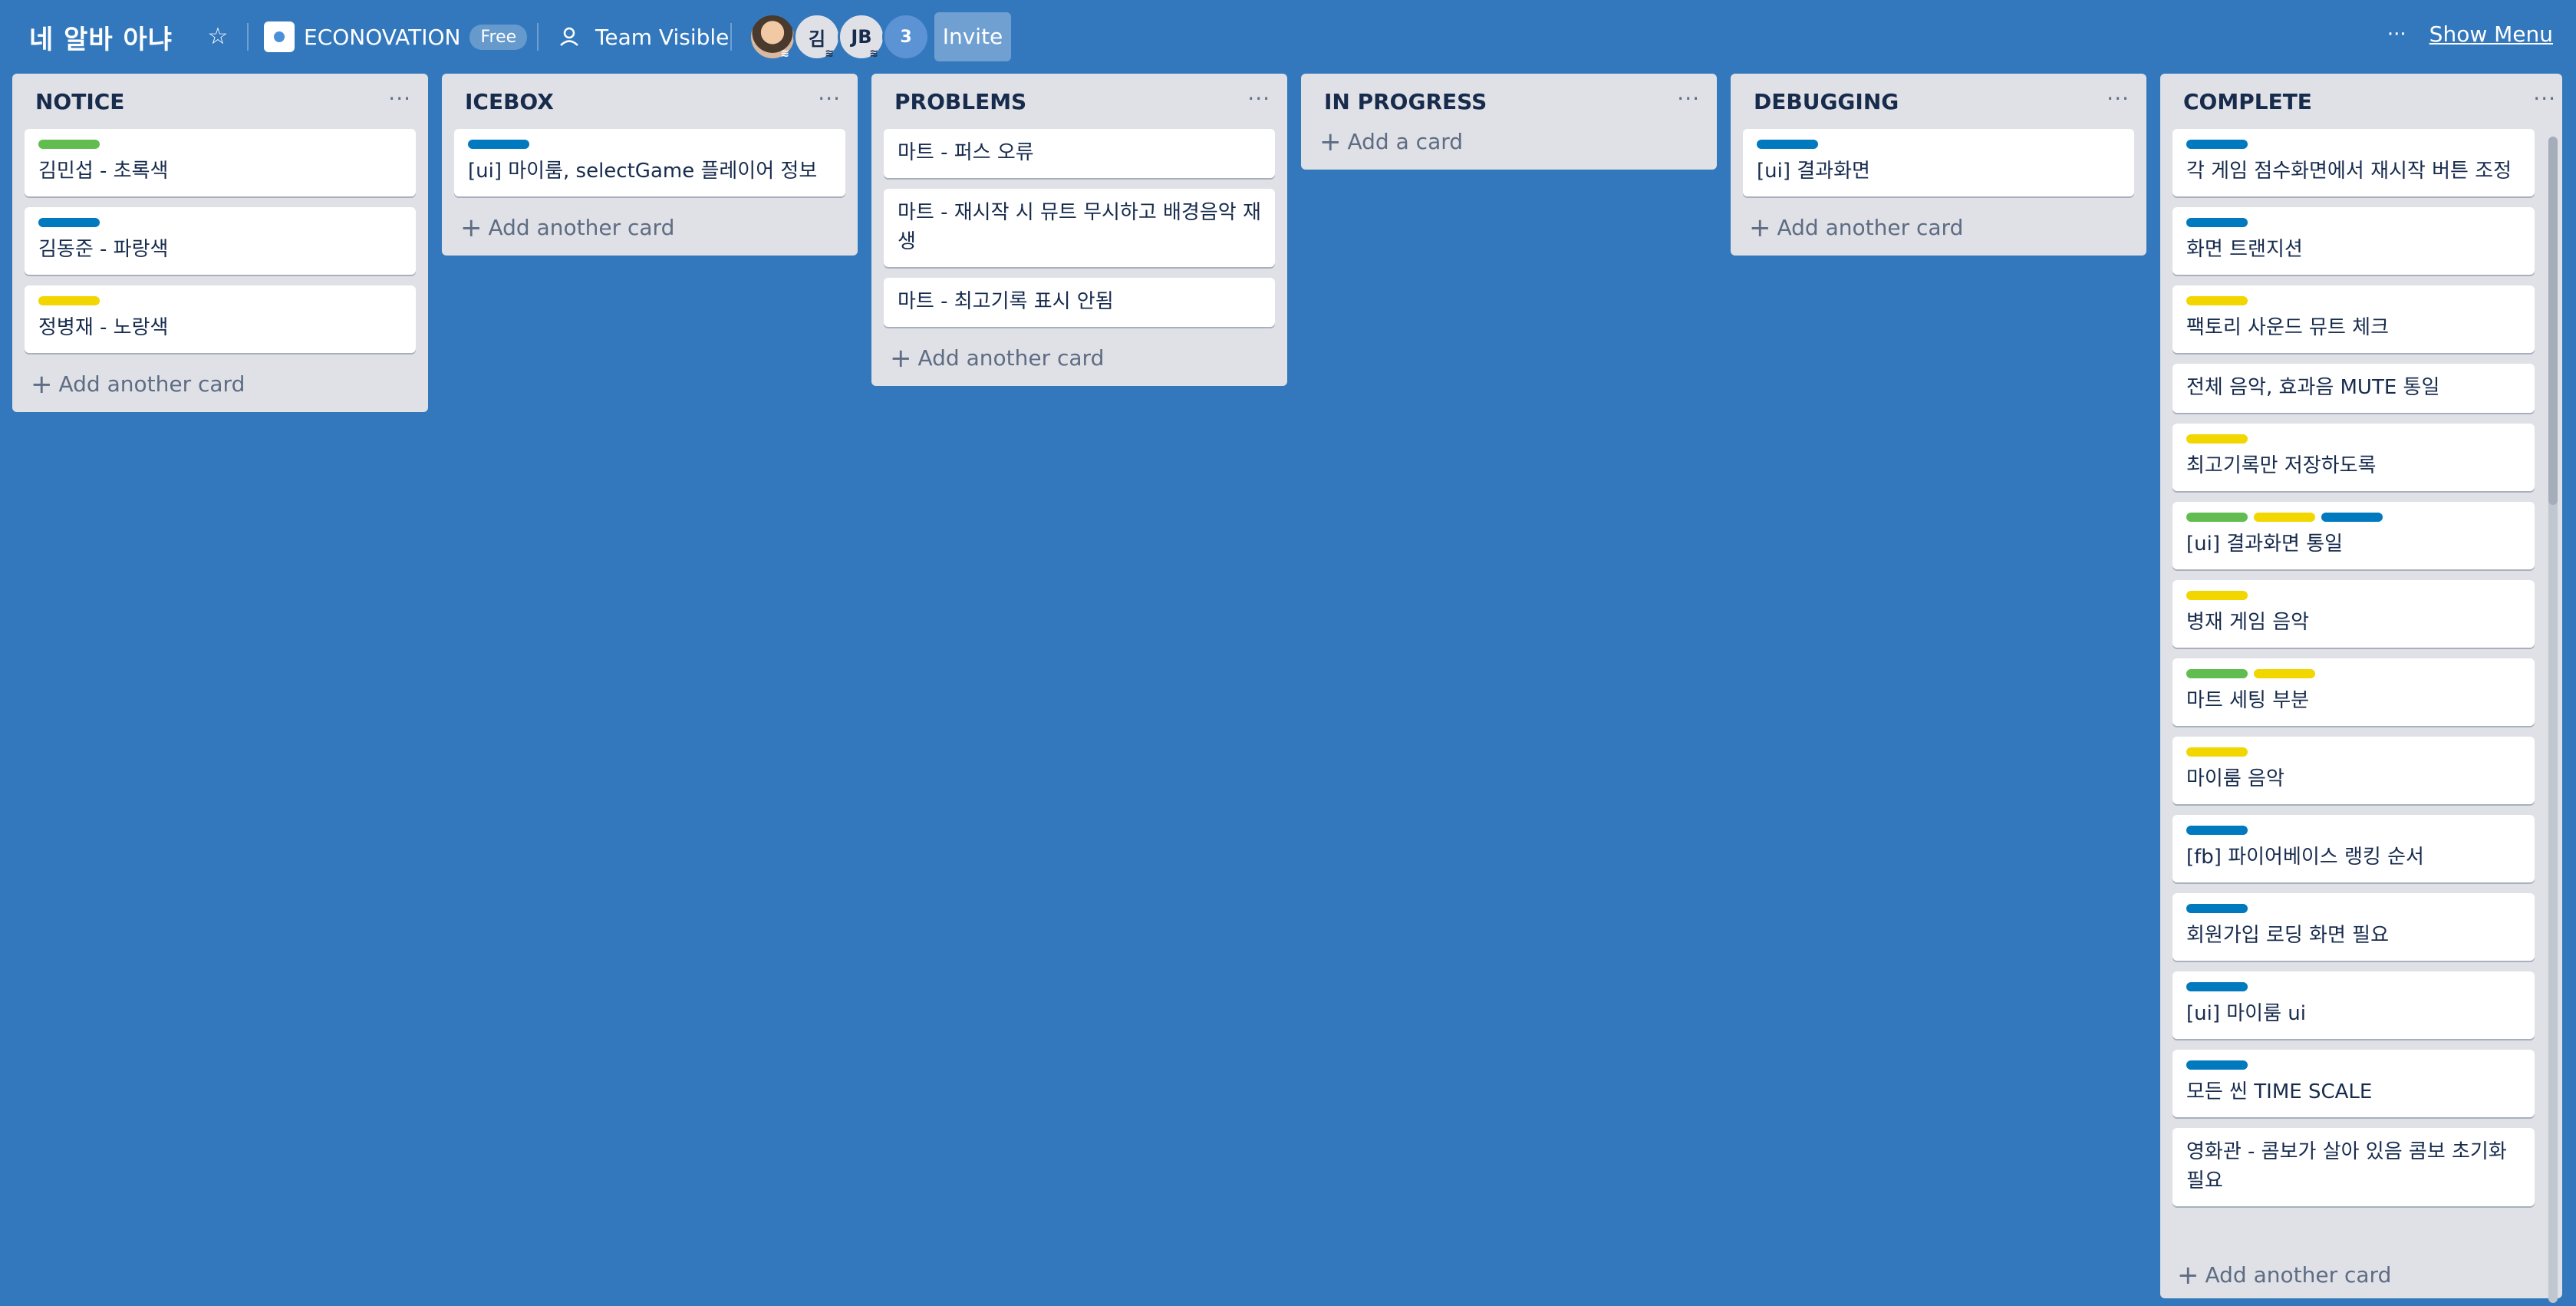  What do you see at coordinates (1938, 162) in the screenshot?
I see `card: [ui] 결과화면` at bounding box center [1938, 162].